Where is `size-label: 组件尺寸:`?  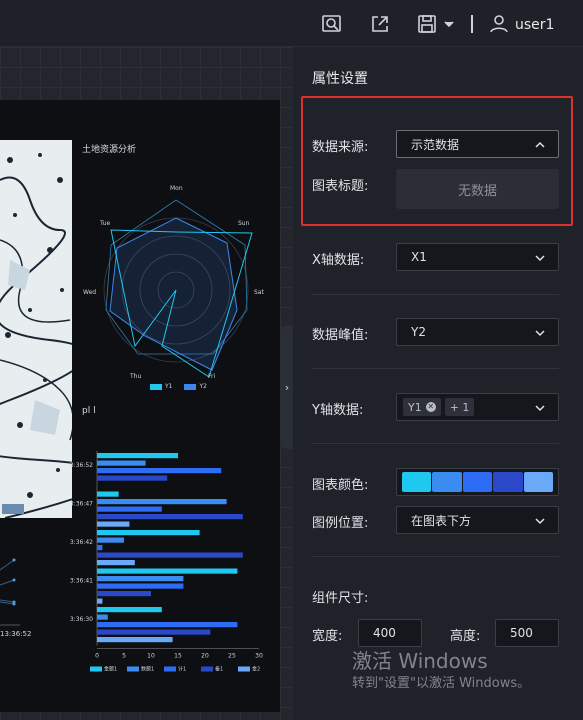 size-label: 组件尺寸: is located at coordinates (340, 598).